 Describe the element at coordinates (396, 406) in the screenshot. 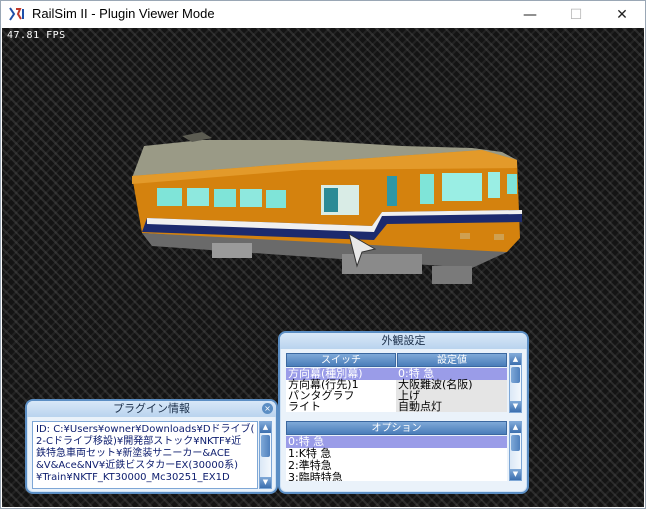

I see `list-item: ライト 自動点灯` at that location.